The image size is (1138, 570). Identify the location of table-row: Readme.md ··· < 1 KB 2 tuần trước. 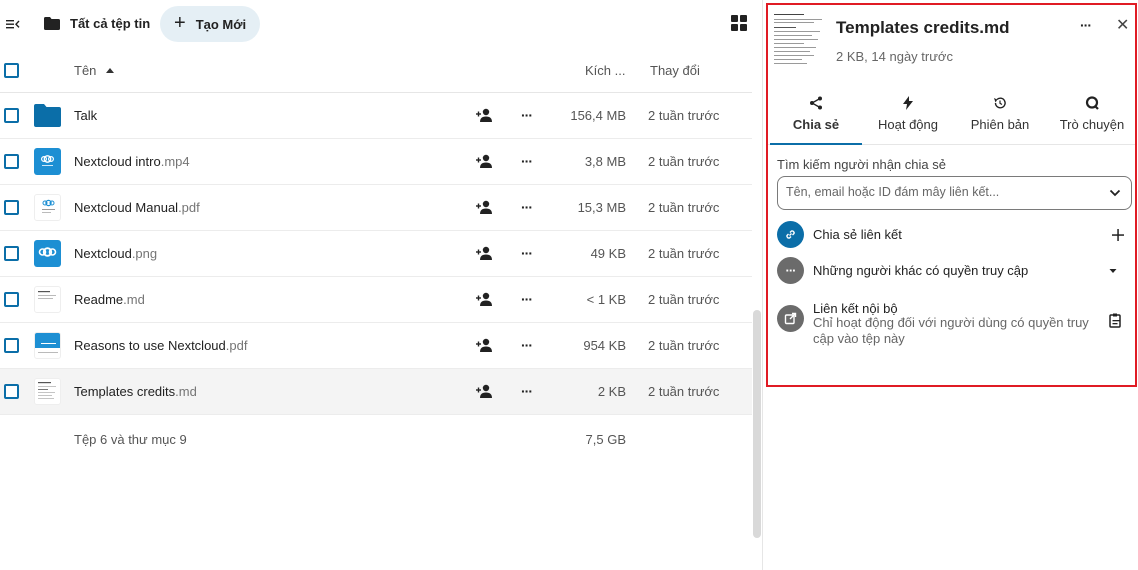
(376, 300).